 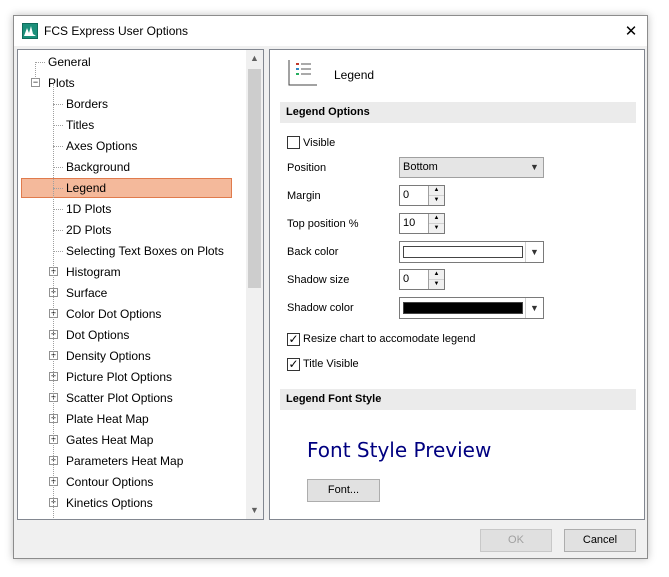 What do you see at coordinates (107, 419) in the screenshot?
I see `tree-item-label: Plate Heat Map` at bounding box center [107, 419].